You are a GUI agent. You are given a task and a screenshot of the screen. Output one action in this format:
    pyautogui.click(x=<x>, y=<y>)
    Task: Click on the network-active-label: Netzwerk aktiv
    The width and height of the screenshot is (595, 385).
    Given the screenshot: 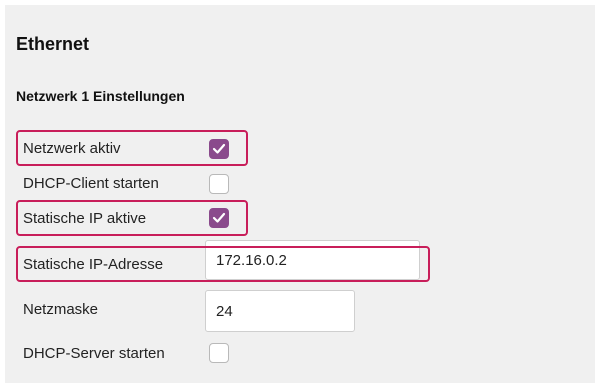 What is the action you would take?
    pyautogui.click(x=72, y=148)
    